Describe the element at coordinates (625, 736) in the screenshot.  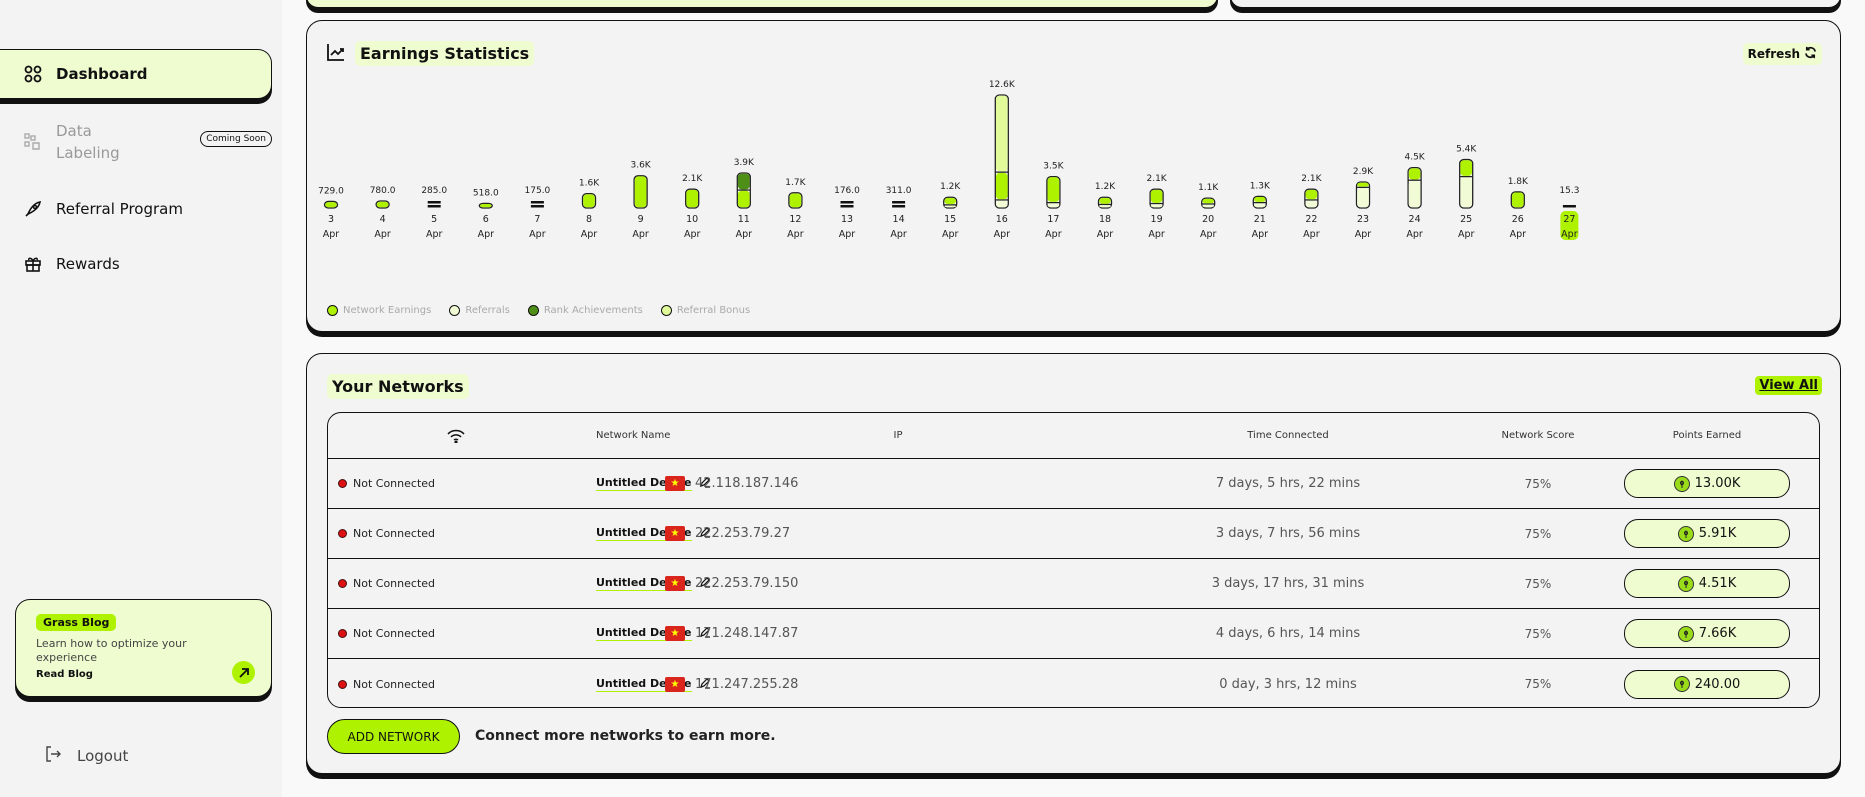
I see `add-network-hint: Connect more networks to earn more.` at that location.